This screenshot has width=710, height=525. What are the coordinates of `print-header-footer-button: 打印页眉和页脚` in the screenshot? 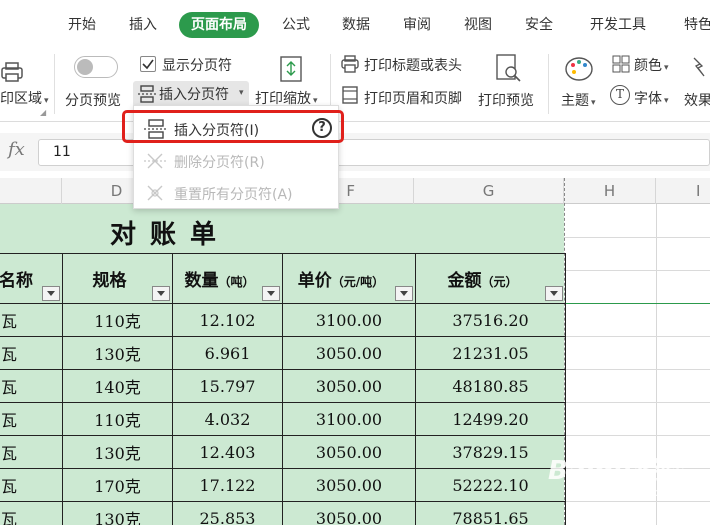 It's located at (413, 98).